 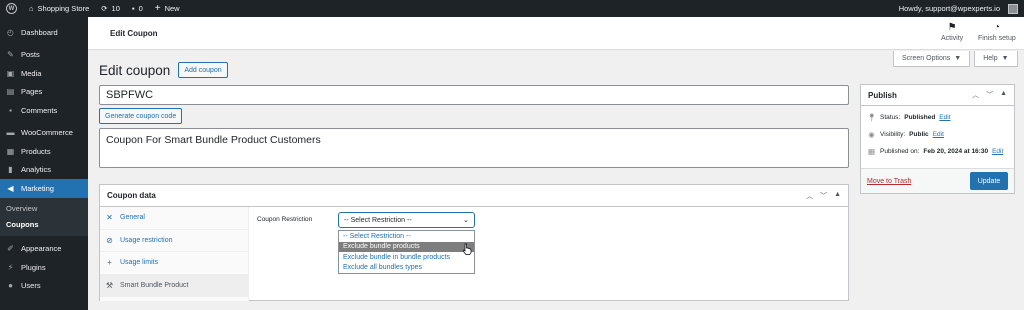 What do you see at coordinates (952, 38) in the screenshot?
I see `activity-label: Activity` at bounding box center [952, 38].